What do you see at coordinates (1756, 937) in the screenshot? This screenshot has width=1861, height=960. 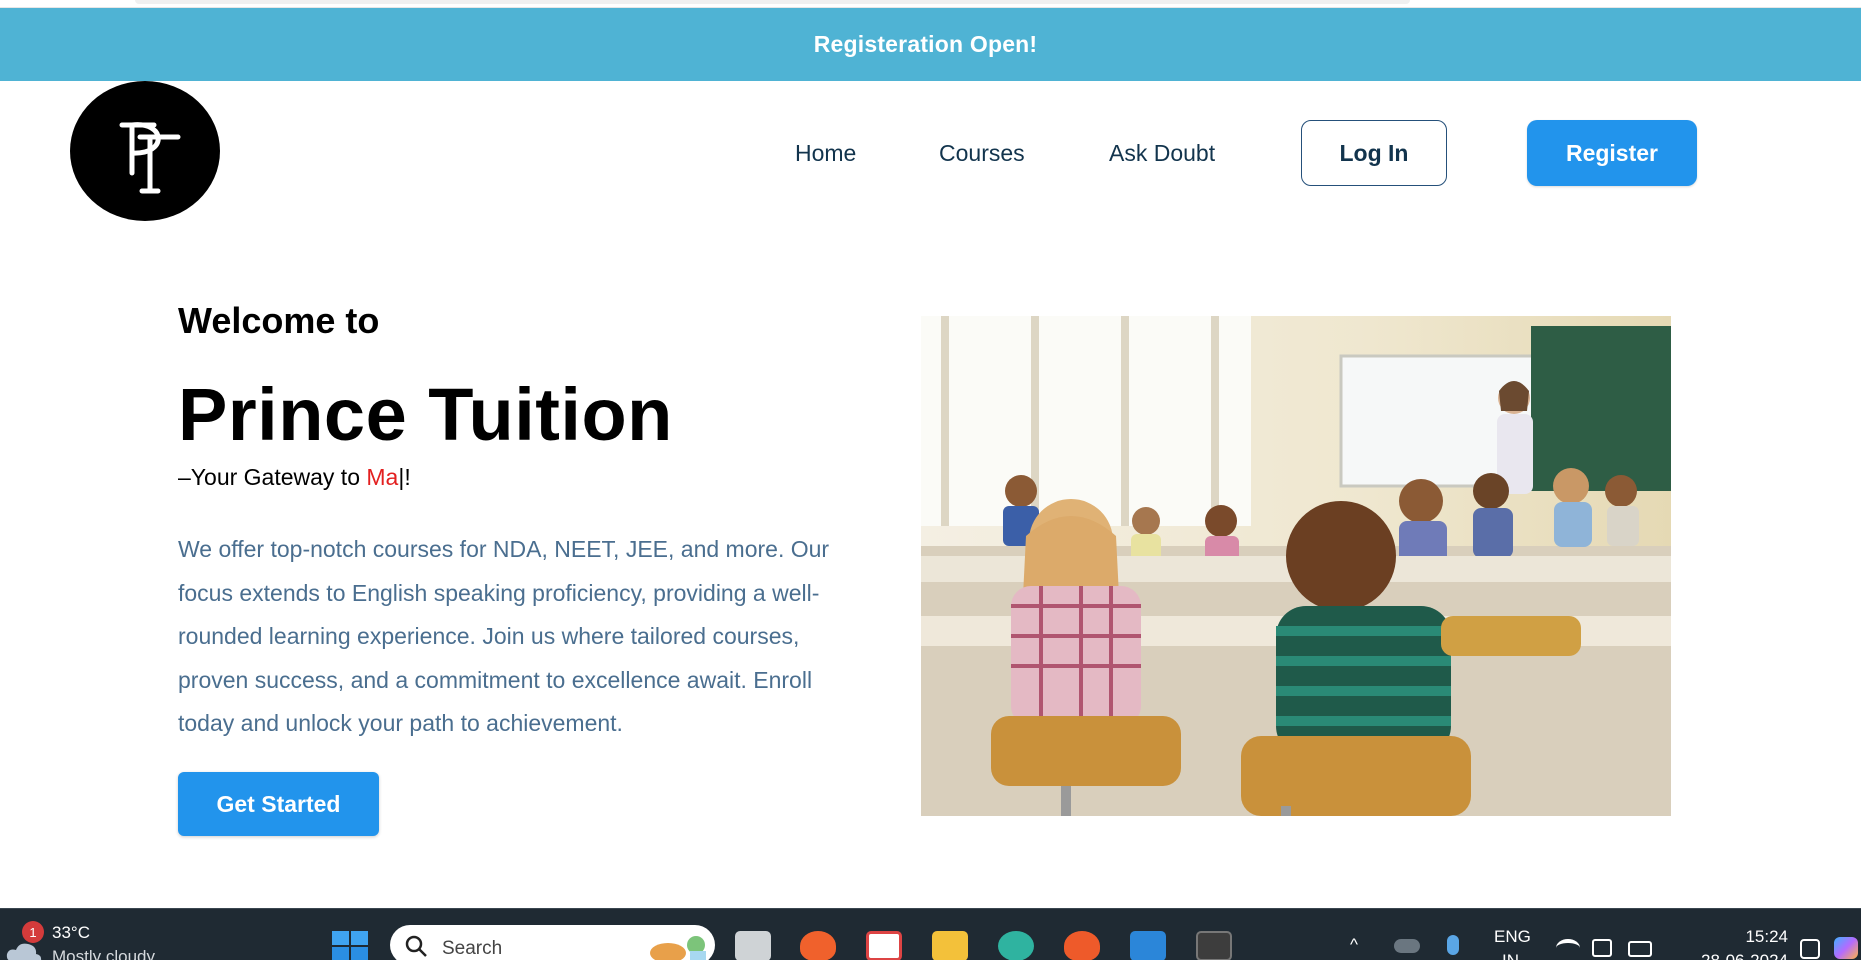 I see `clock-time: 15:24` at bounding box center [1756, 937].